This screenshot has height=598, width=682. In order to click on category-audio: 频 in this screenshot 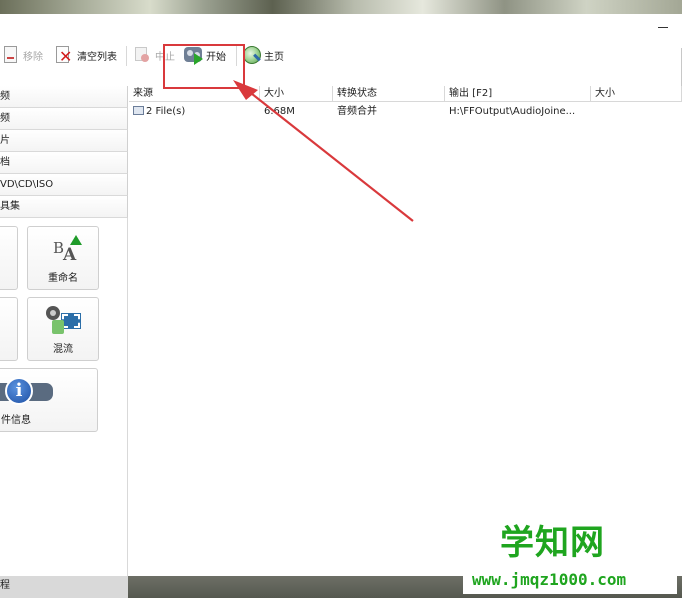, I will do `click(64, 97)`.